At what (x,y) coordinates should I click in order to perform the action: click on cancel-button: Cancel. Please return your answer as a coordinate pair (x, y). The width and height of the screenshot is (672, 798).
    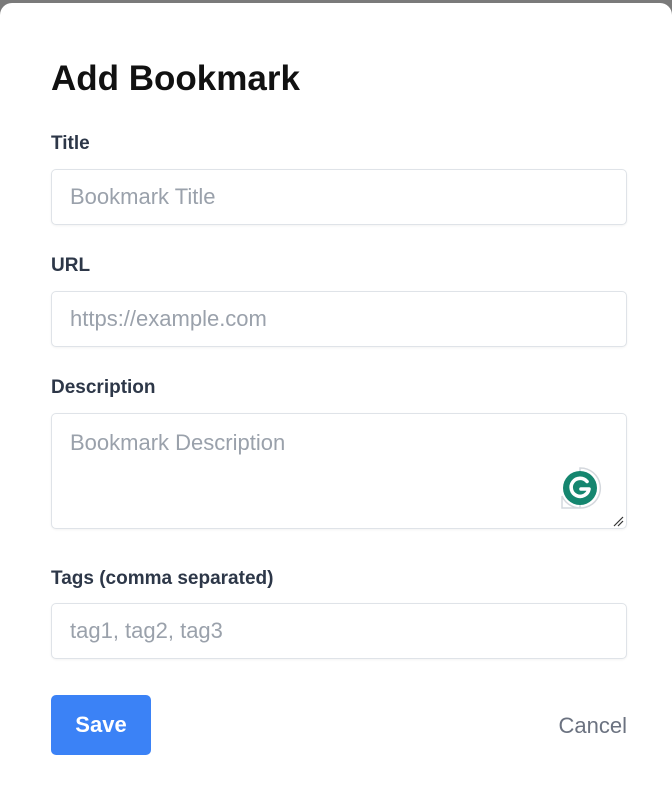
    Looking at the image, I should click on (593, 726).